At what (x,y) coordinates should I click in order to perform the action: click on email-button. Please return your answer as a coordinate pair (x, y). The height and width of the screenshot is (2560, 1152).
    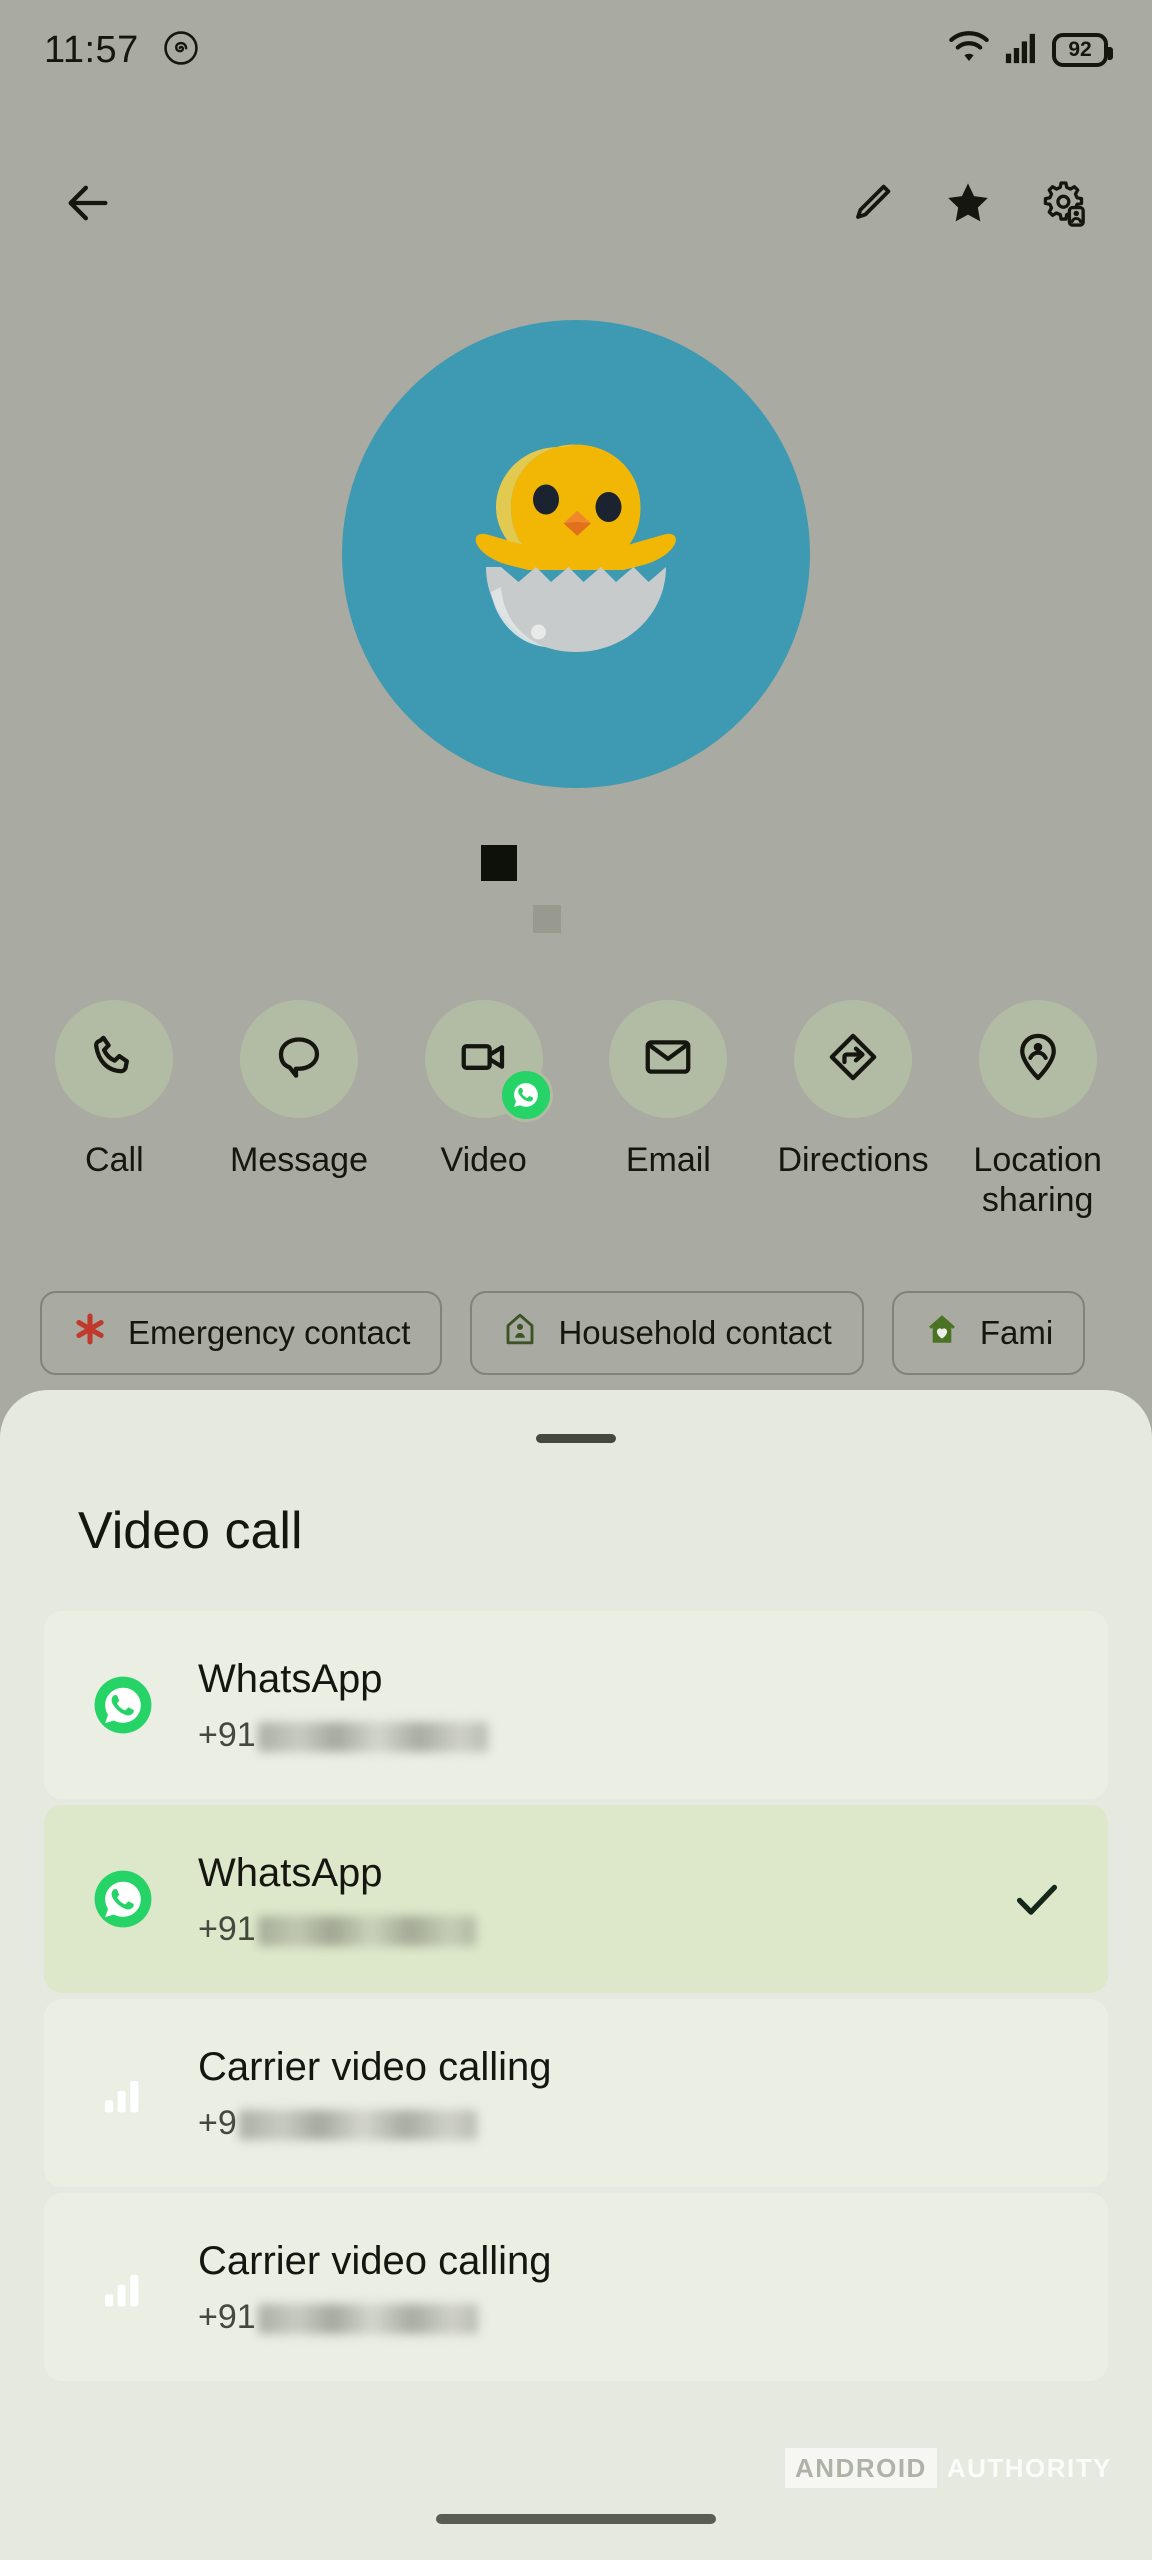
    Looking at the image, I should click on (668, 1059).